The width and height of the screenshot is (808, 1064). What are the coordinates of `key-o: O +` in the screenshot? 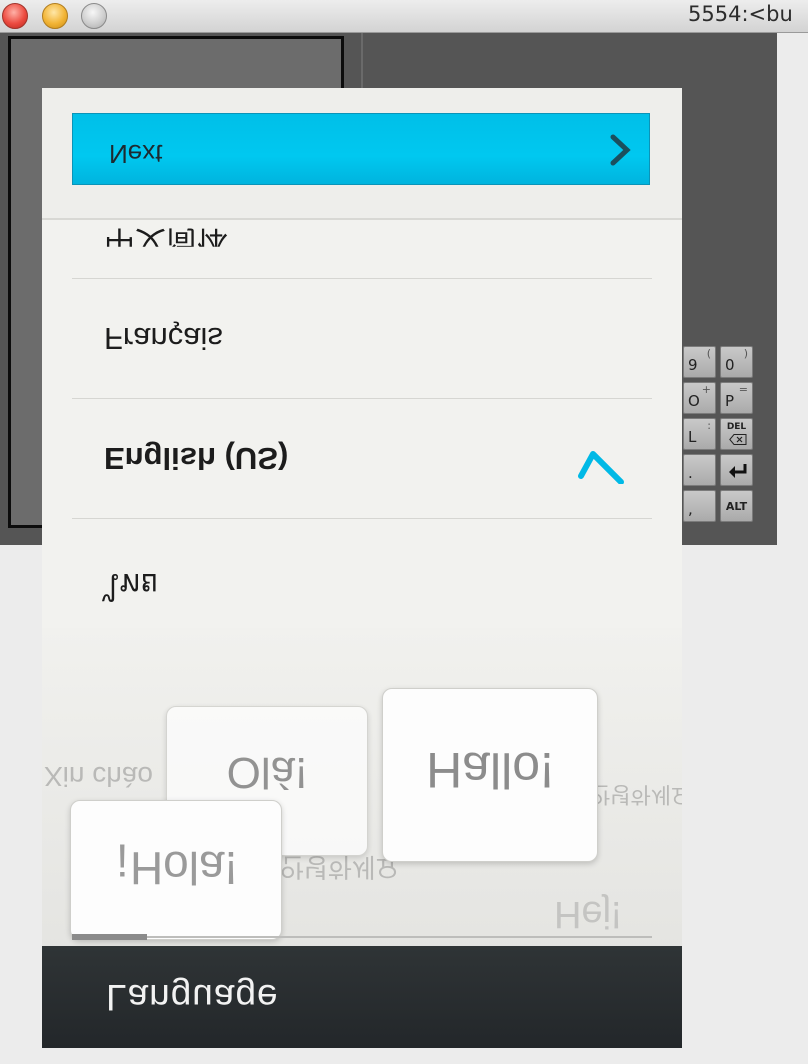 It's located at (699, 398).